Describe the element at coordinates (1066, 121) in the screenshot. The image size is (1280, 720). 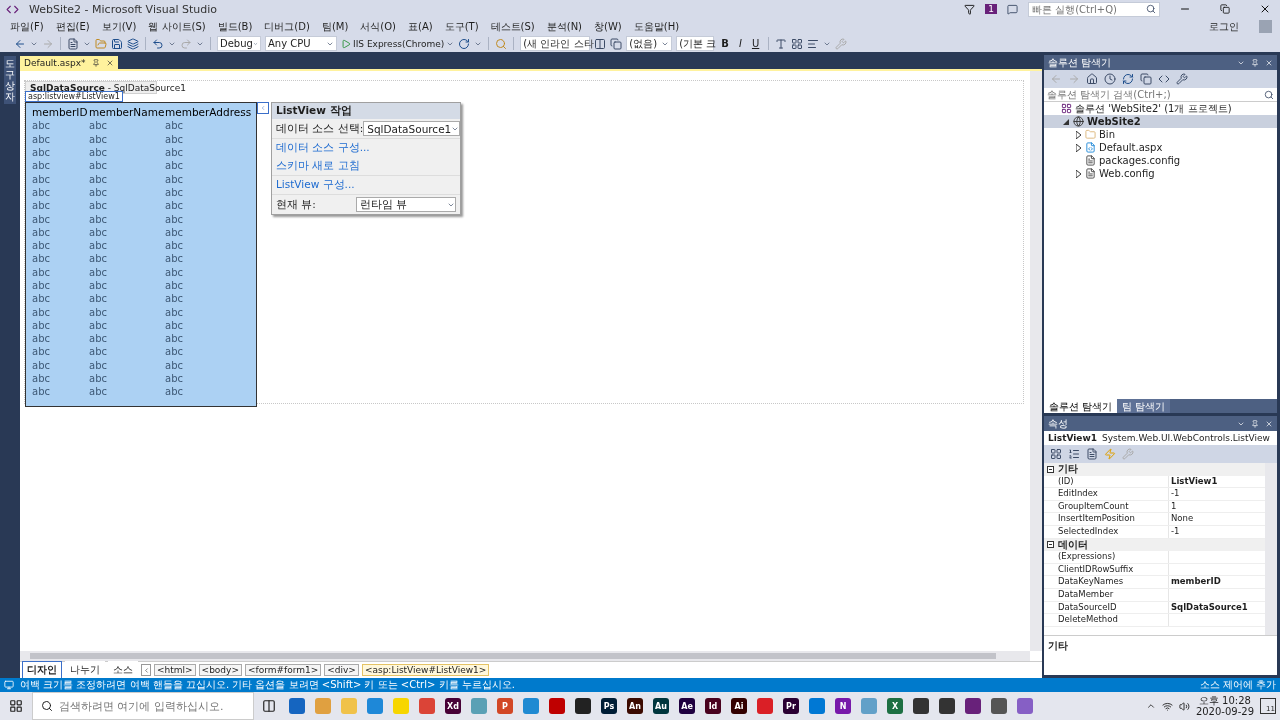
I see `expanded-arrow-icon` at that location.